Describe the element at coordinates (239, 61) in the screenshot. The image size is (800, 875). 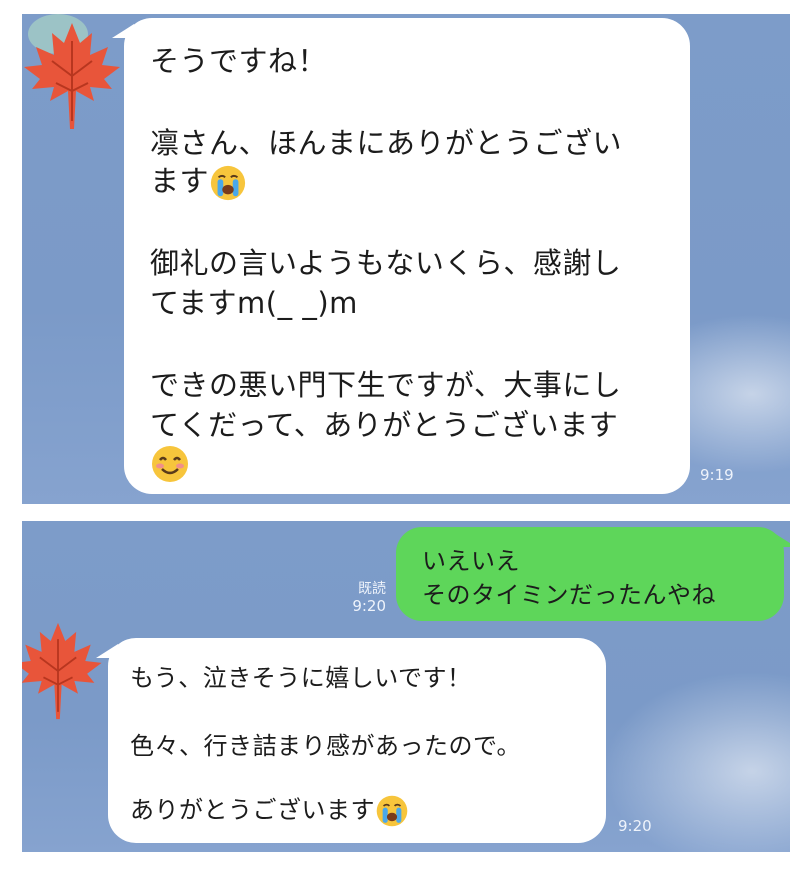
I see `message-line: そうですね！` at that location.